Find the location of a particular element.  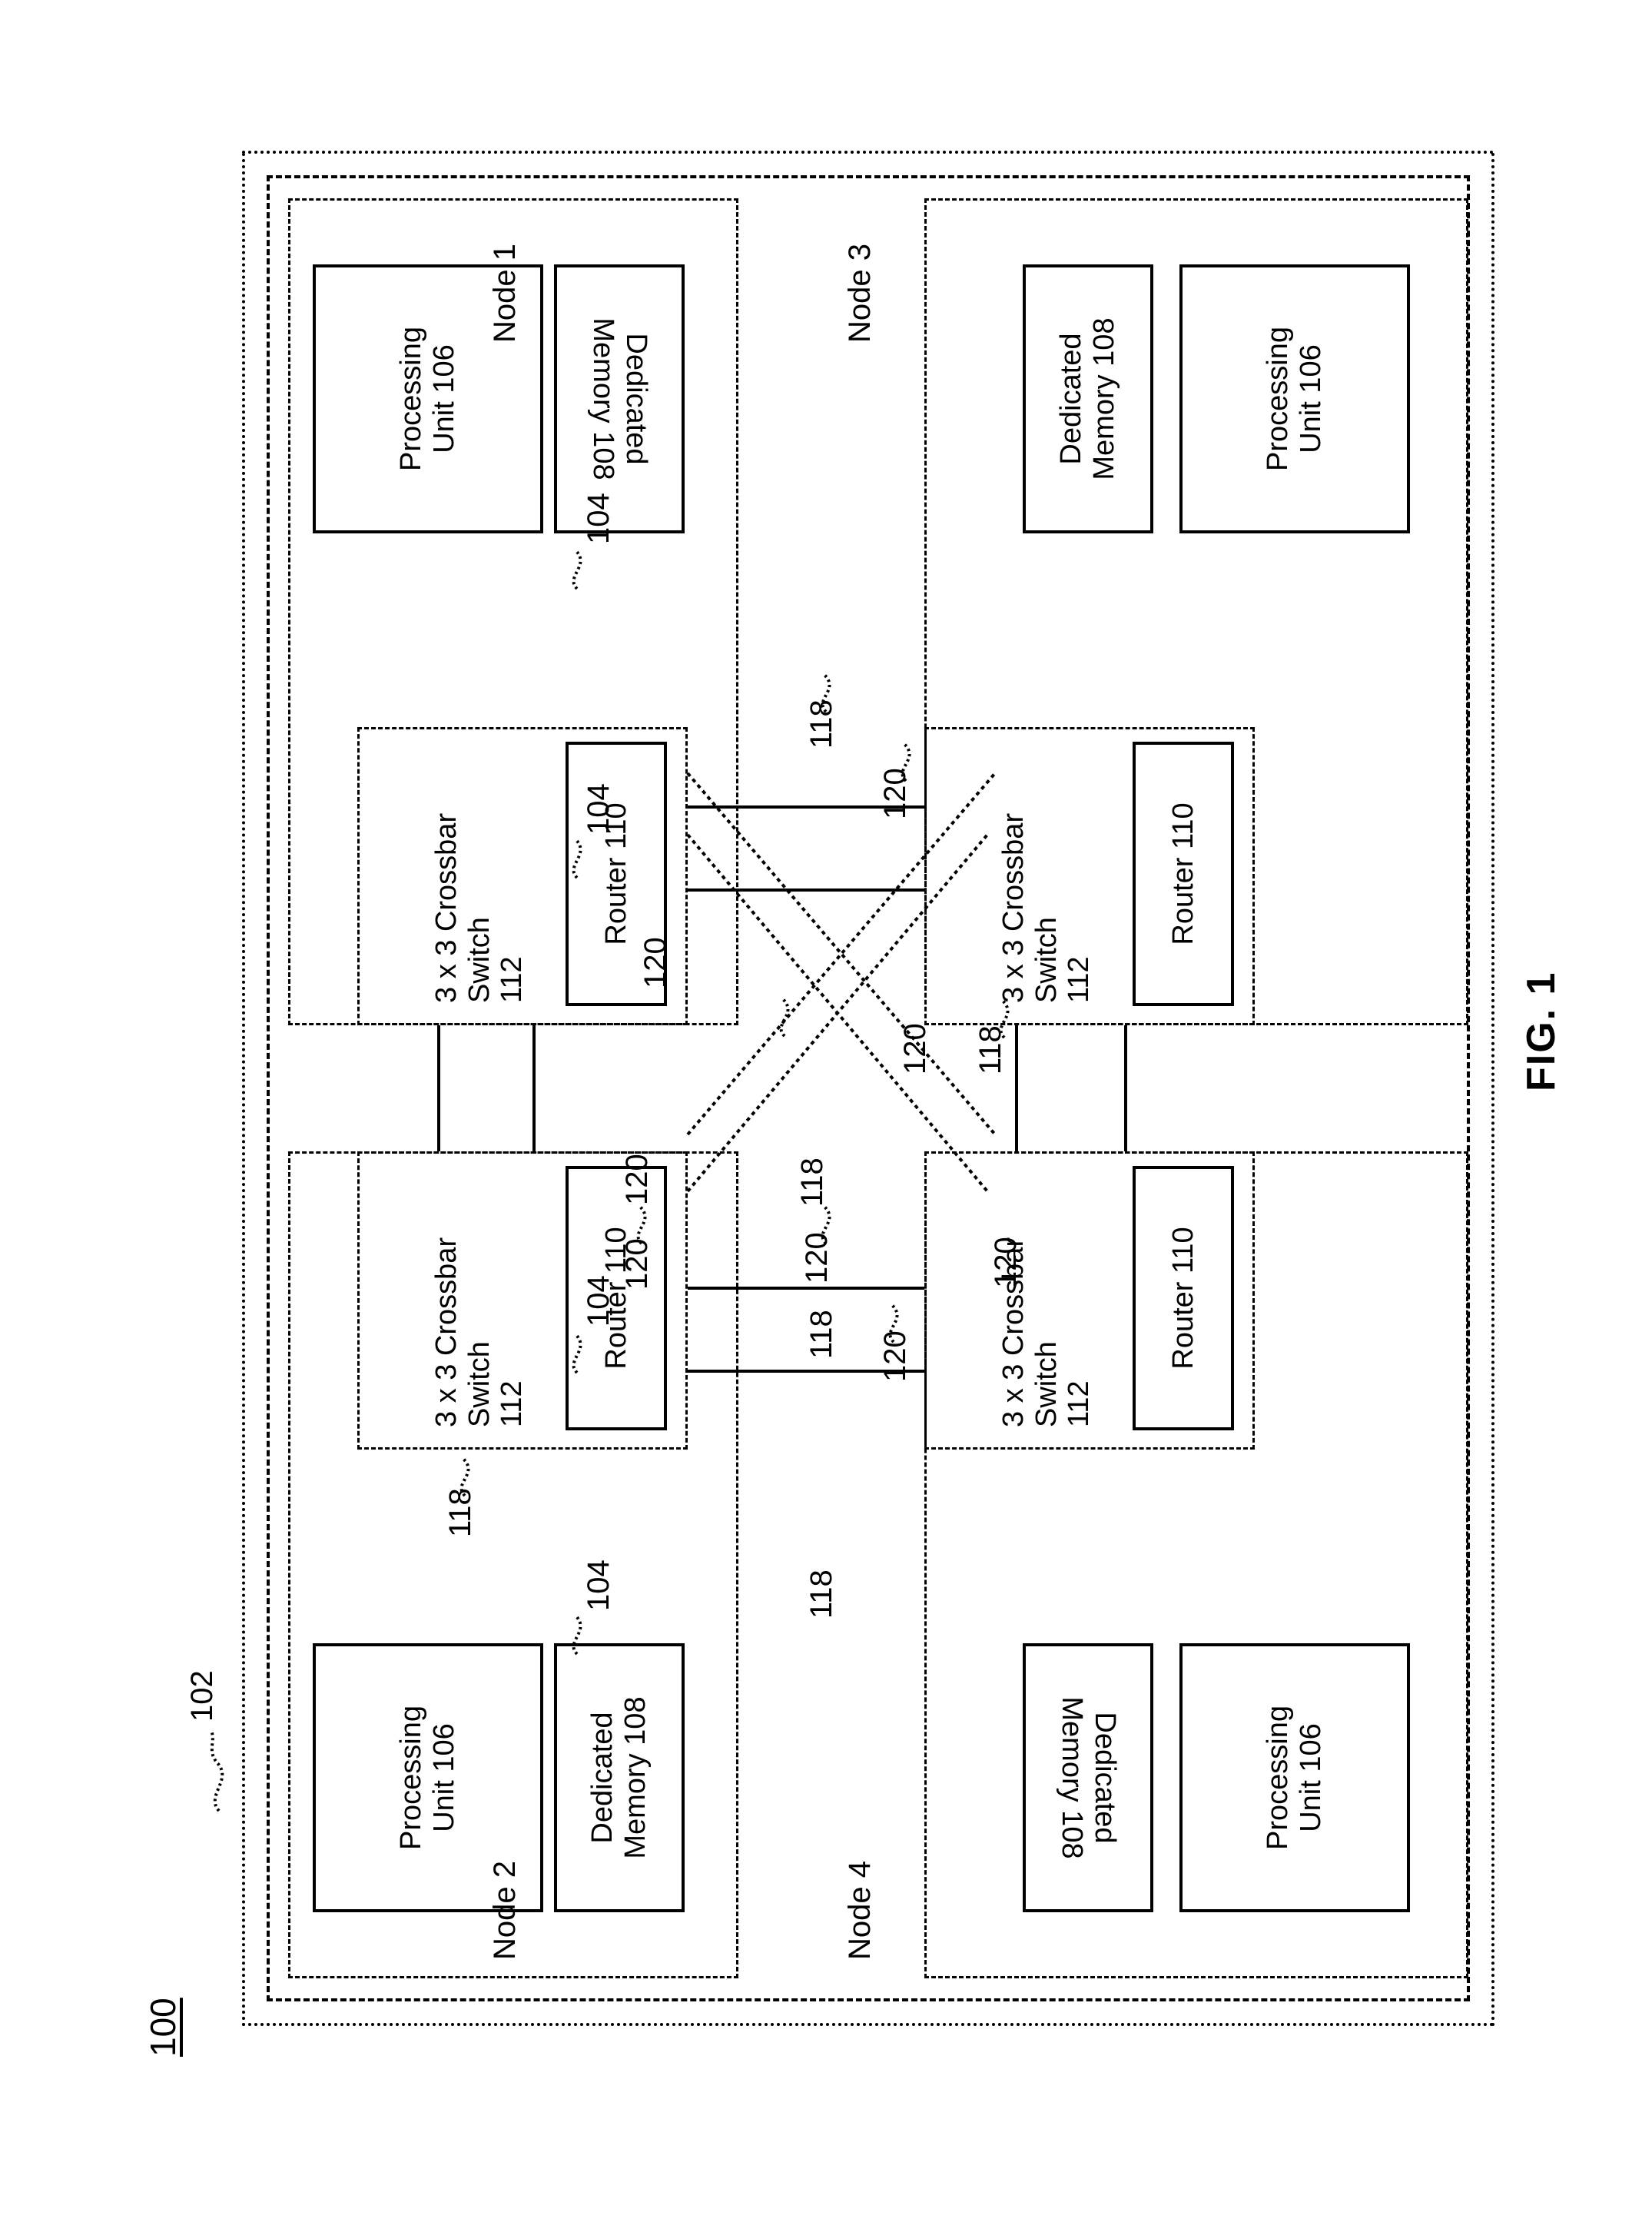

node-3-label: Node 3 is located at coordinates (860, 293).